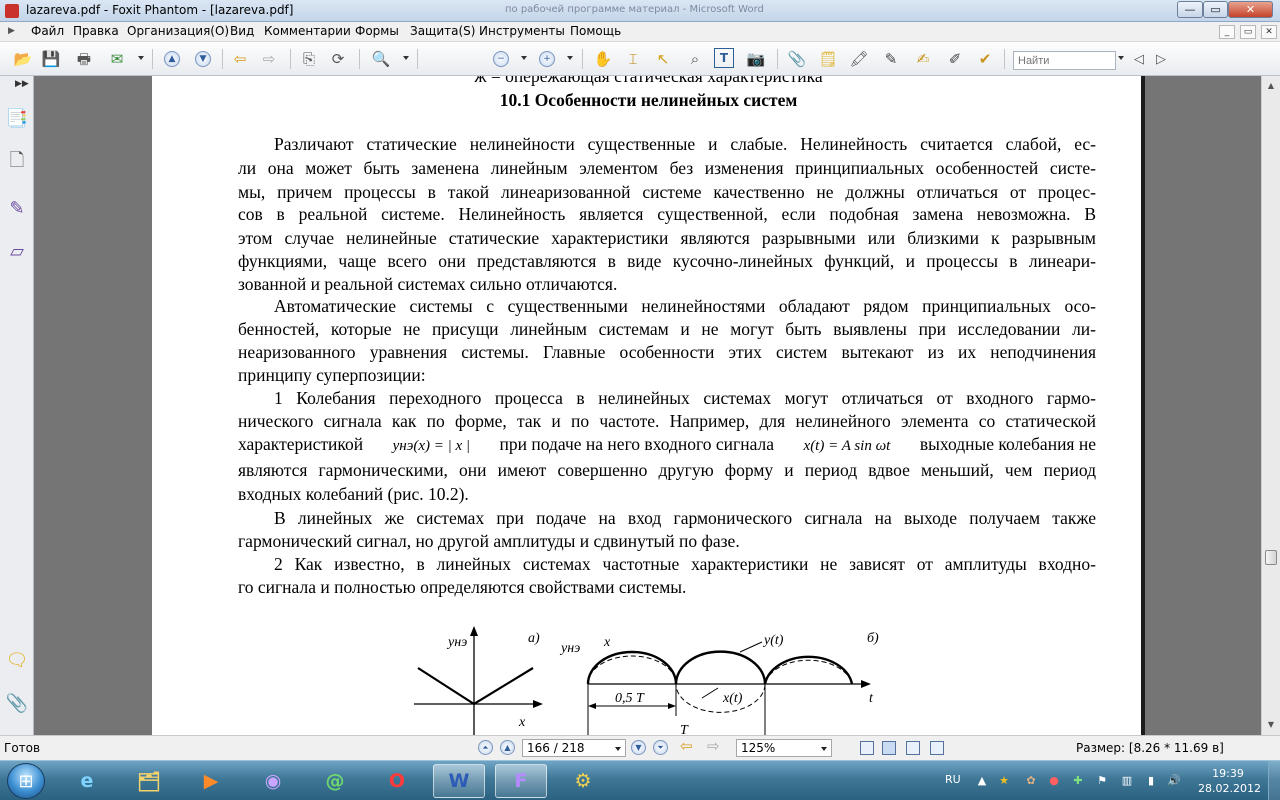 The image size is (1280, 800). What do you see at coordinates (724, 58) in the screenshot?
I see `typewriter-icon: T` at bounding box center [724, 58].